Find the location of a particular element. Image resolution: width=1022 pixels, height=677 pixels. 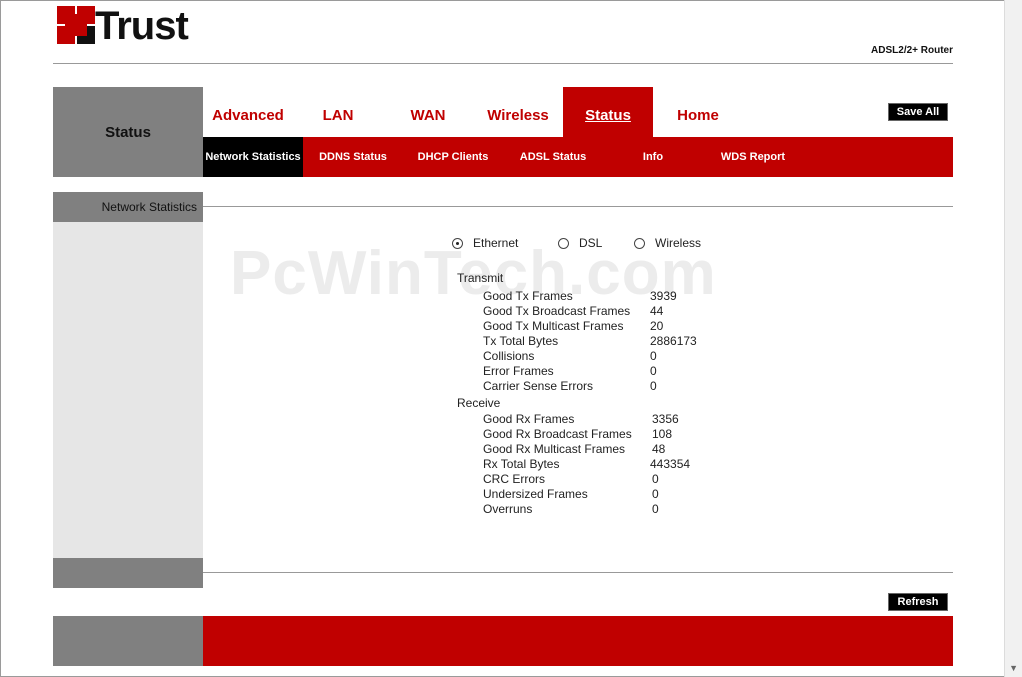

stat-label: Undersized Frames is located at coordinates (535, 494).